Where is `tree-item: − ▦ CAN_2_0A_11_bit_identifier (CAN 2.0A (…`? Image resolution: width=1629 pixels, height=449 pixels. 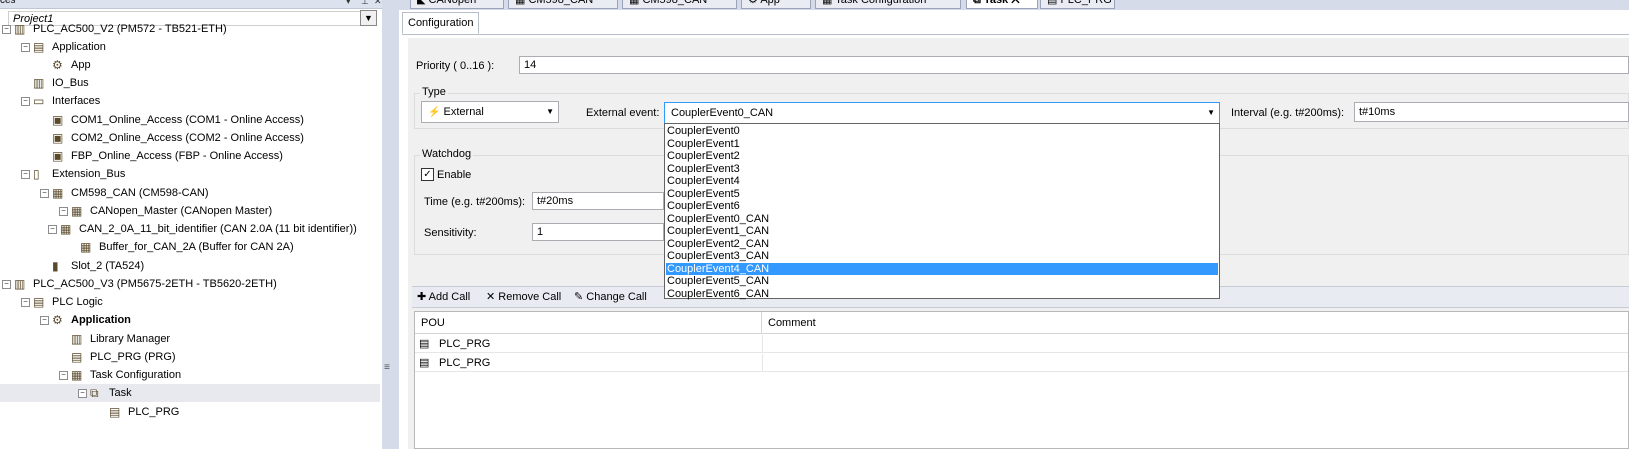 tree-item: − ▦ CAN_2_0A_11_bit_identifier (CAN 2.0A (… is located at coordinates (190, 229).